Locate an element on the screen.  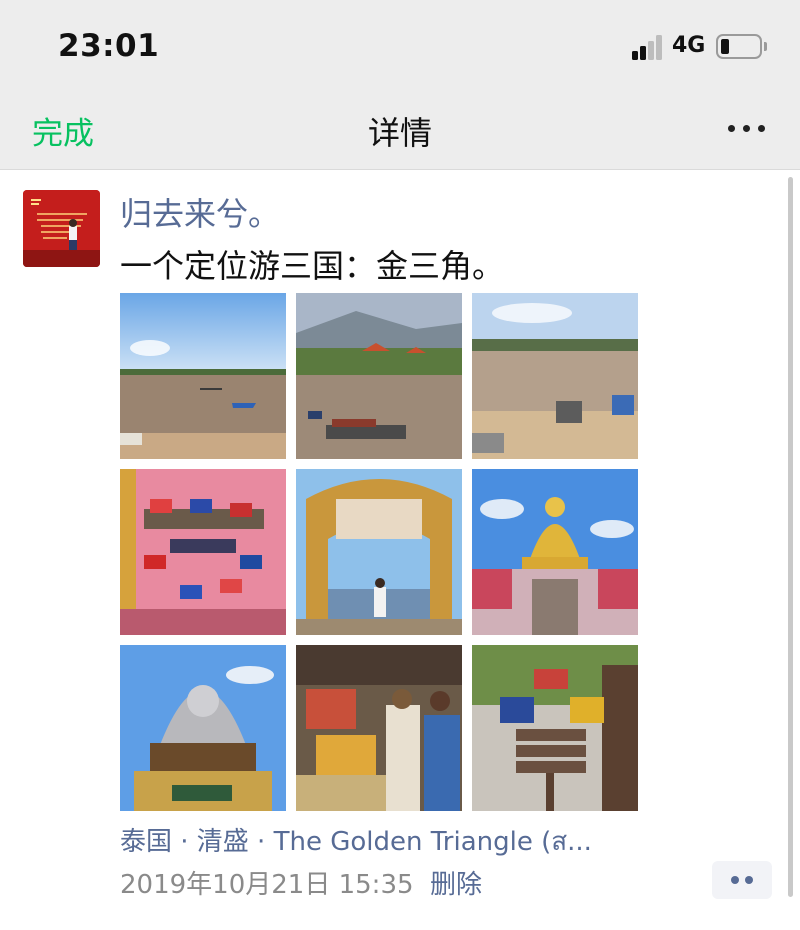
battery-cap is located at coordinates (765, 46).